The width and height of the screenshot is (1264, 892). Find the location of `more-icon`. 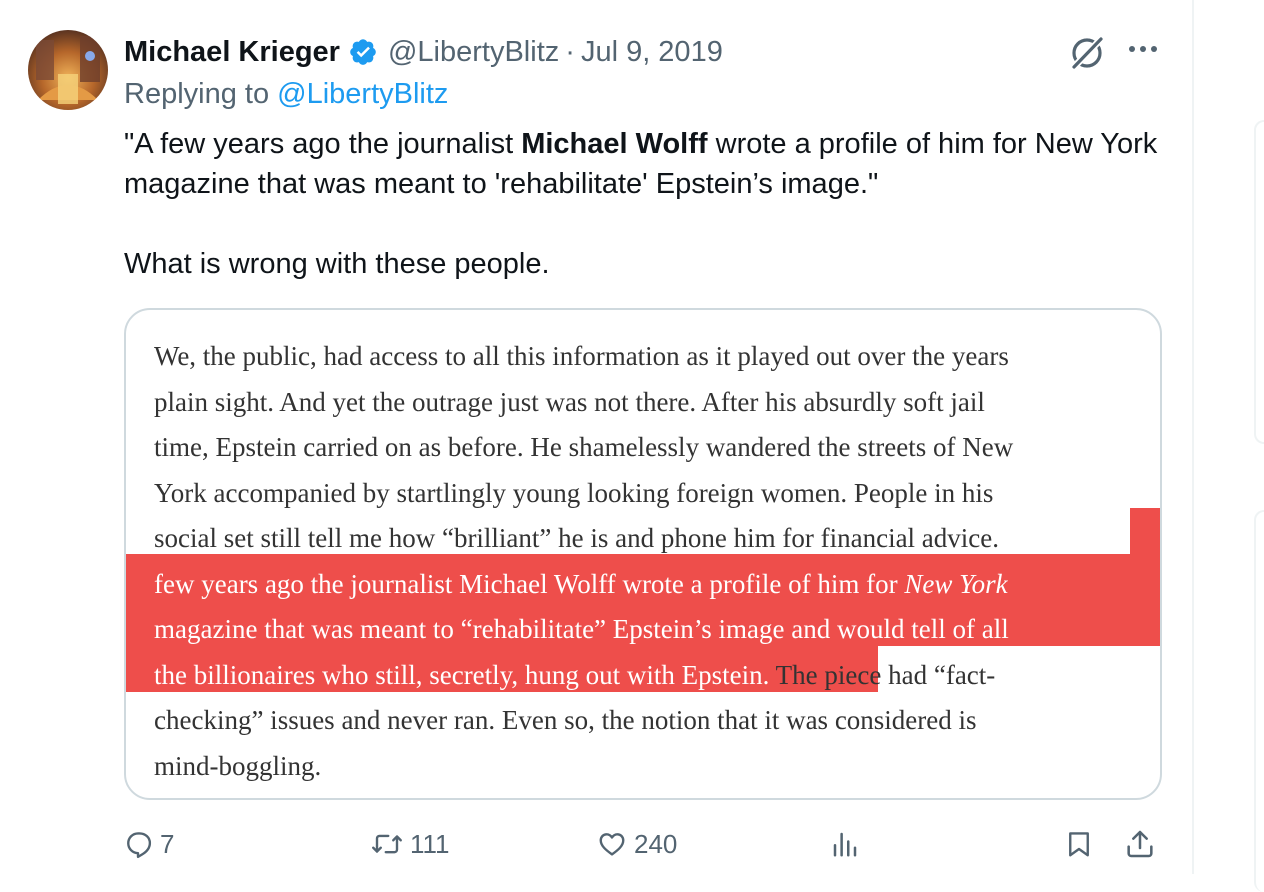

more-icon is located at coordinates (1144, 50).